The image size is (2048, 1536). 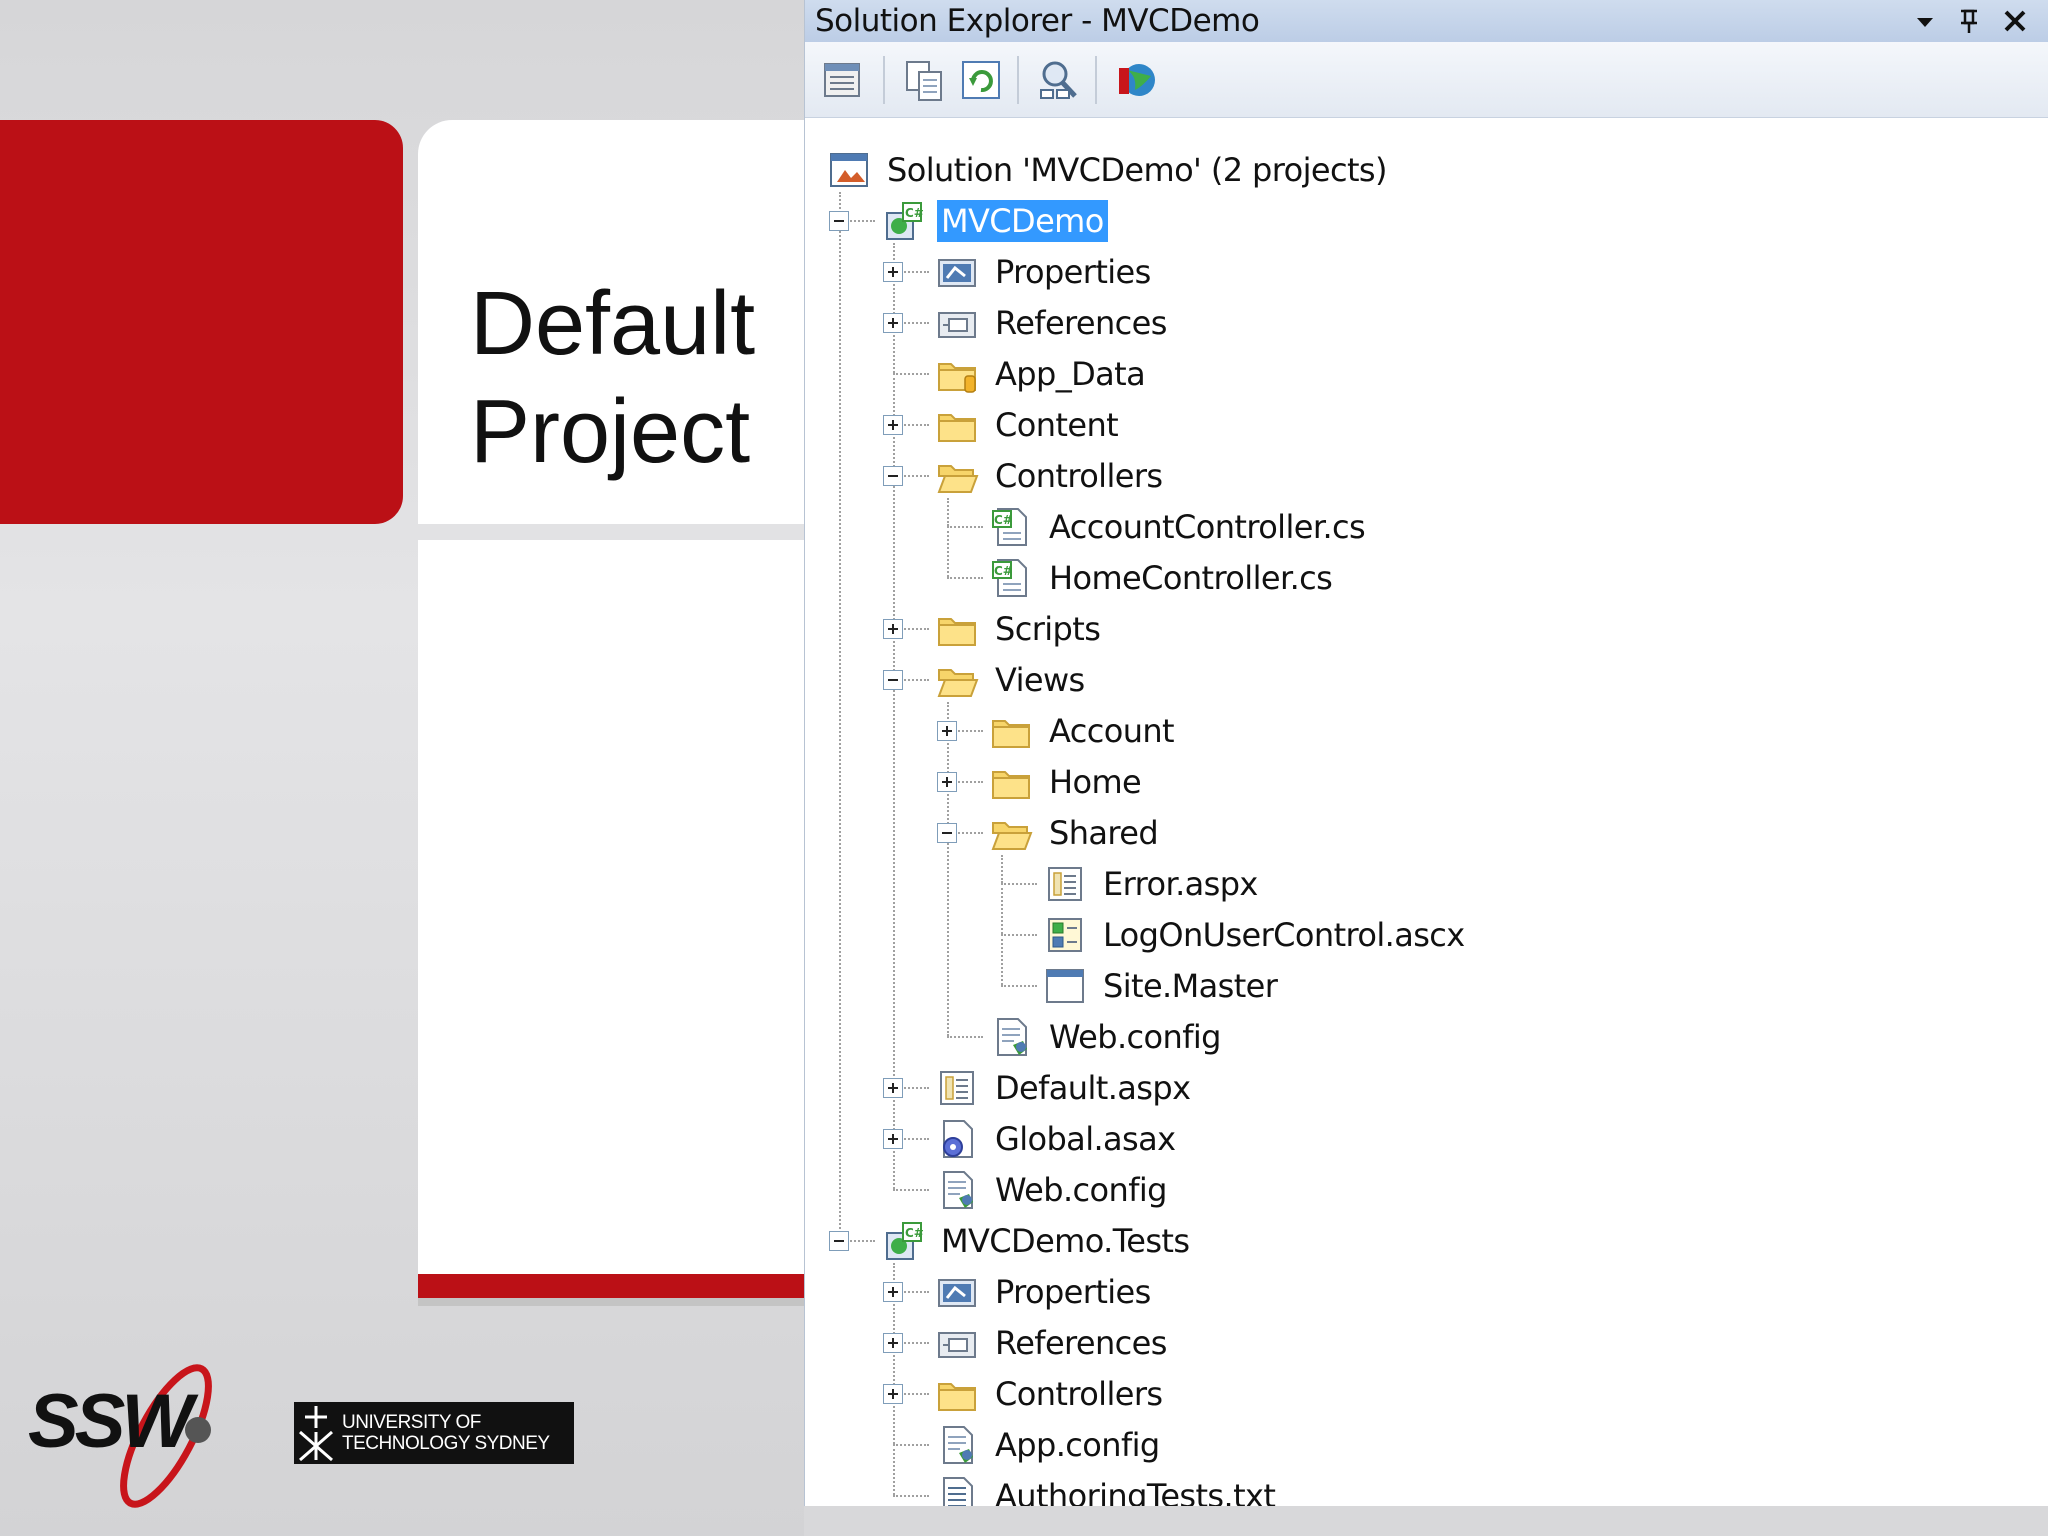 What do you see at coordinates (1022, 220) in the screenshot?
I see `tree-node-label: MVCDemo` at bounding box center [1022, 220].